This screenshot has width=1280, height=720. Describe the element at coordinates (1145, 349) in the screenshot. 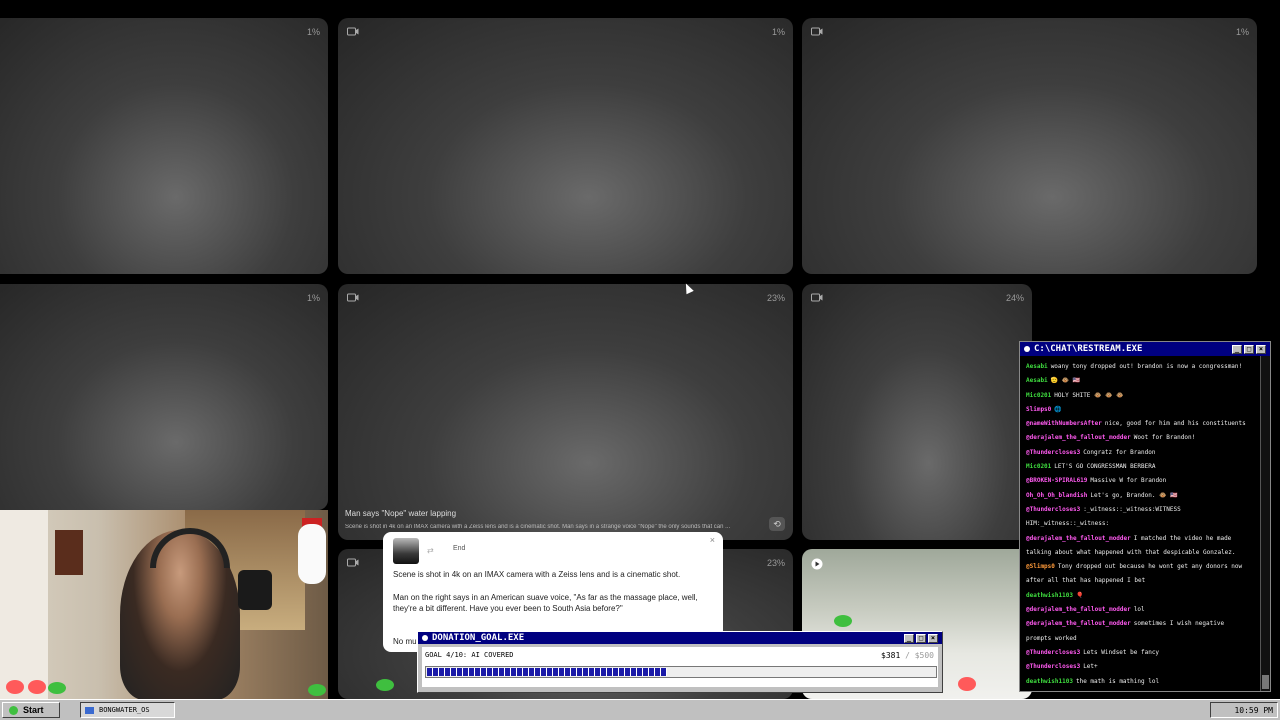

I see `chat-title-bar: C:\CHAT\RESTREAM.EXE _ □ ×` at that location.